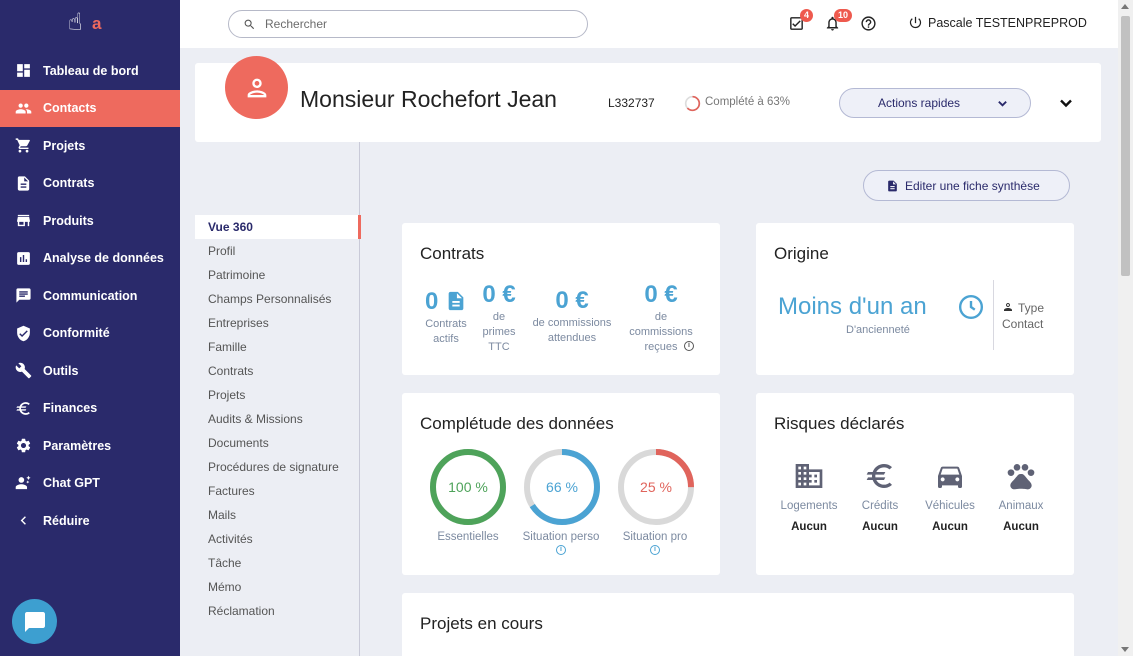 The width and height of the screenshot is (1133, 656). I want to click on sidebar-item-communication: Communication, so click(90, 296).